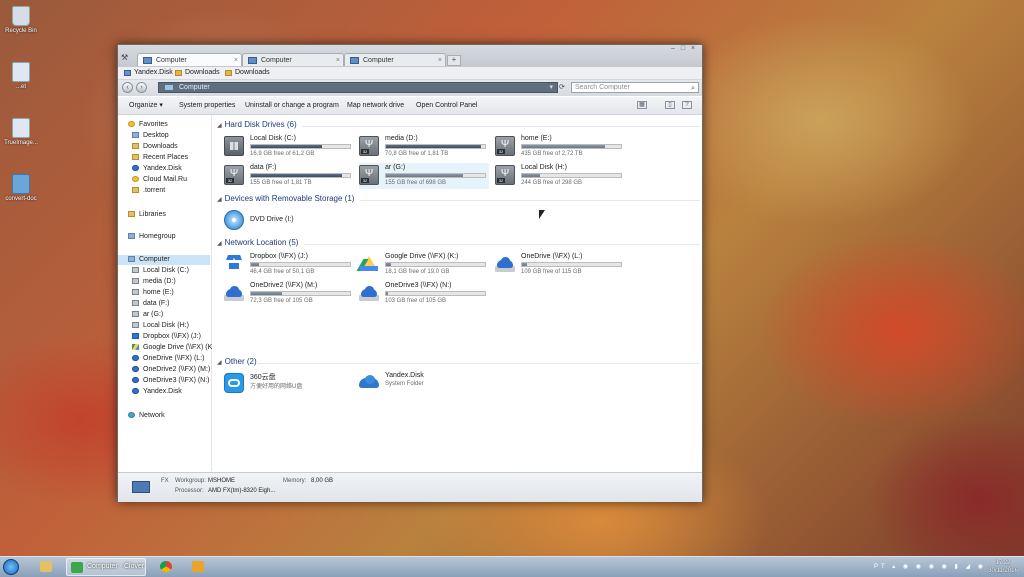  What do you see at coordinates (153, 293) in the screenshot?
I see `nav-drive-e: home (E:)` at bounding box center [153, 293].